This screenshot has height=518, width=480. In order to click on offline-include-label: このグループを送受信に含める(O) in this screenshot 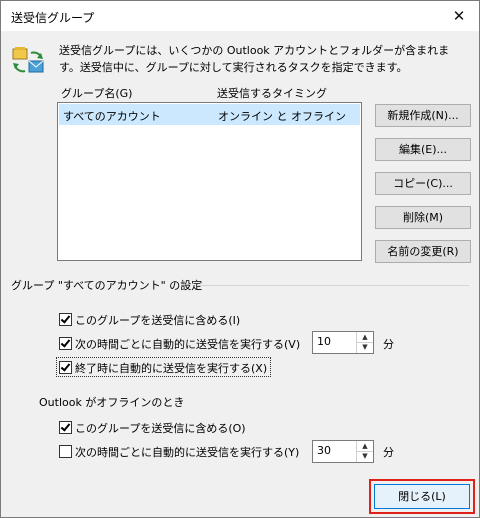, I will do `click(160, 428)`.